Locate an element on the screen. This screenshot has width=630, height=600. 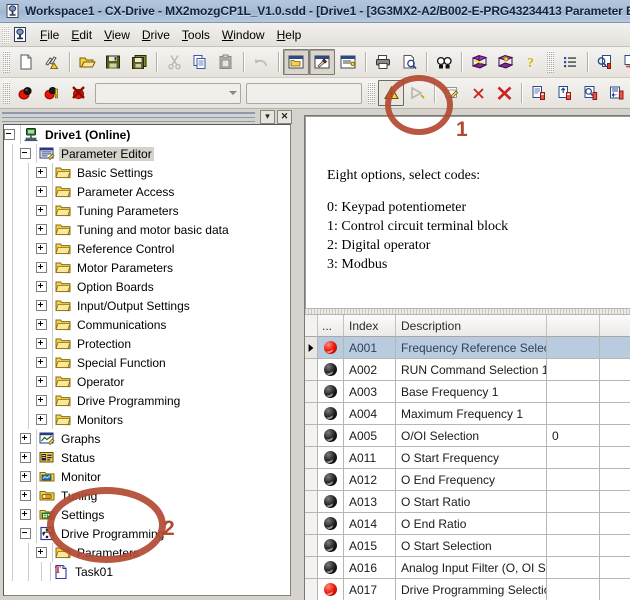
tree-node-parameter-editor: Parameter Editor is located at coordinates (147, 153).